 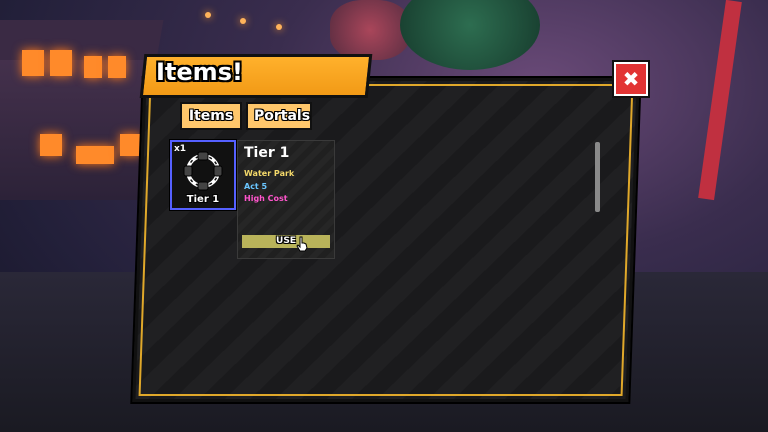 I want to click on portal-ring-icon, so click(x=203, y=171).